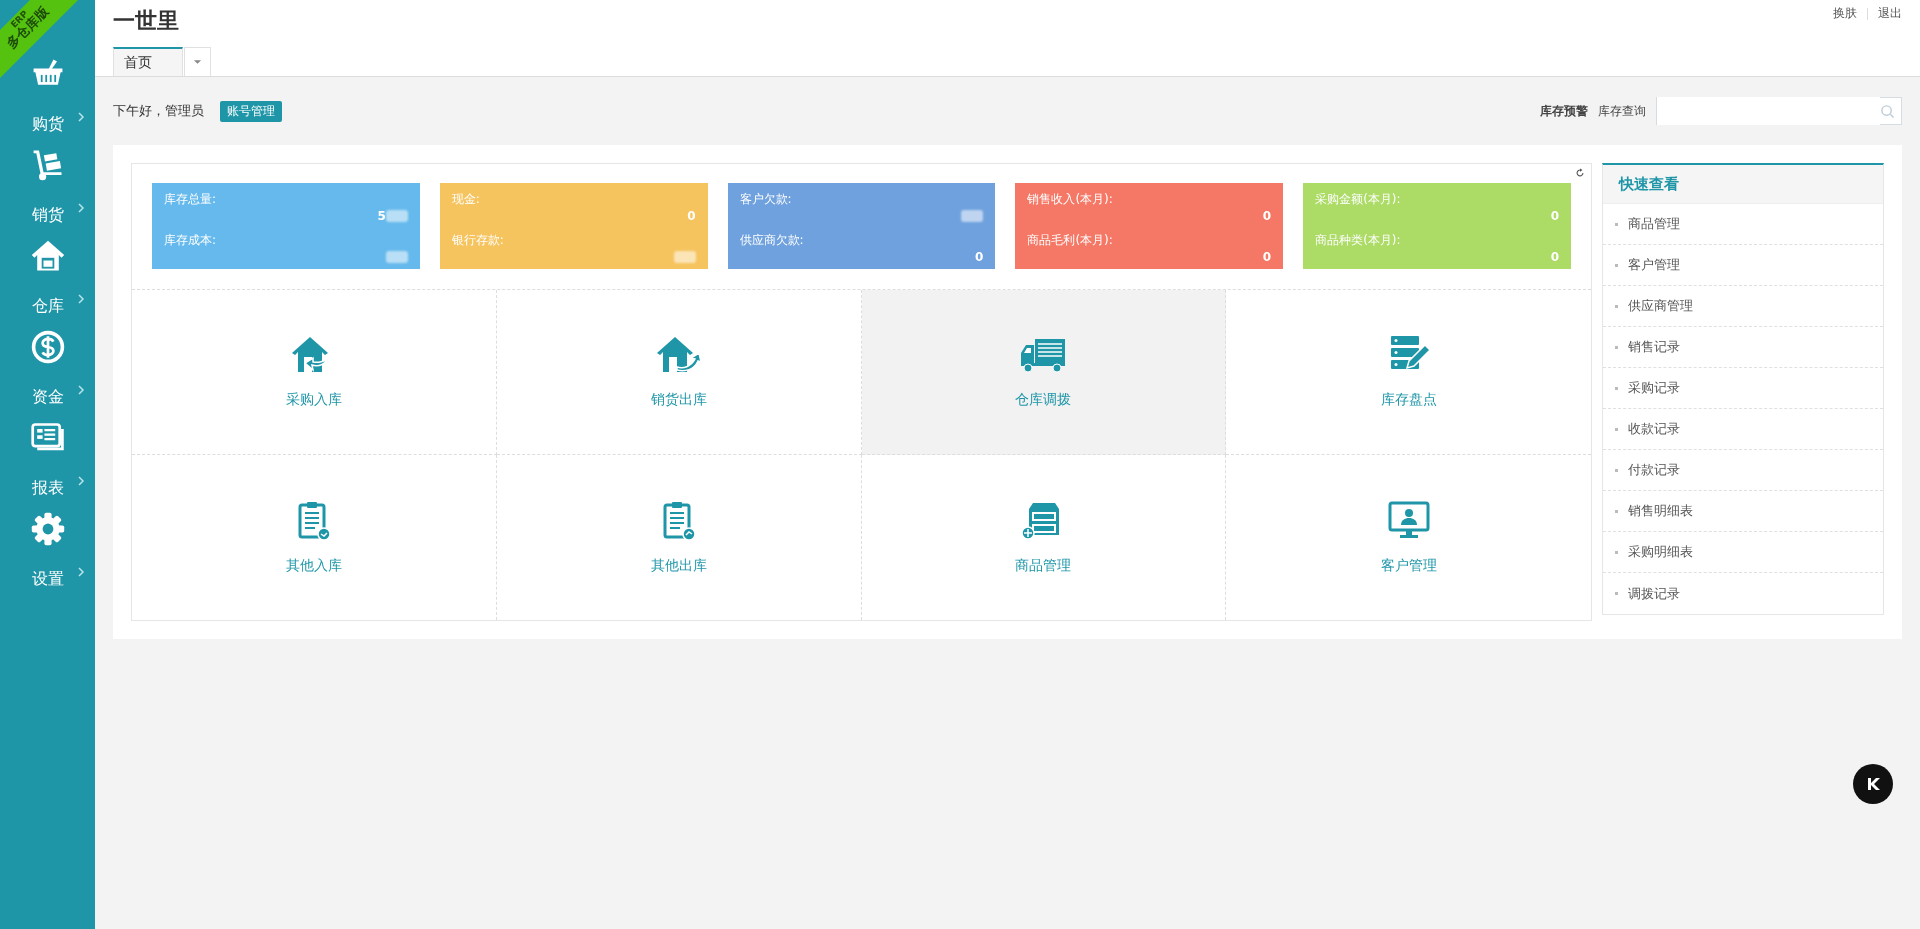 The height and width of the screenshot is (929, 1920). What do you see at coordinates (1408, 372) in the screenshot?
I see `shortcut-tile: 库存盘点` at bounding box center [1408, 372].